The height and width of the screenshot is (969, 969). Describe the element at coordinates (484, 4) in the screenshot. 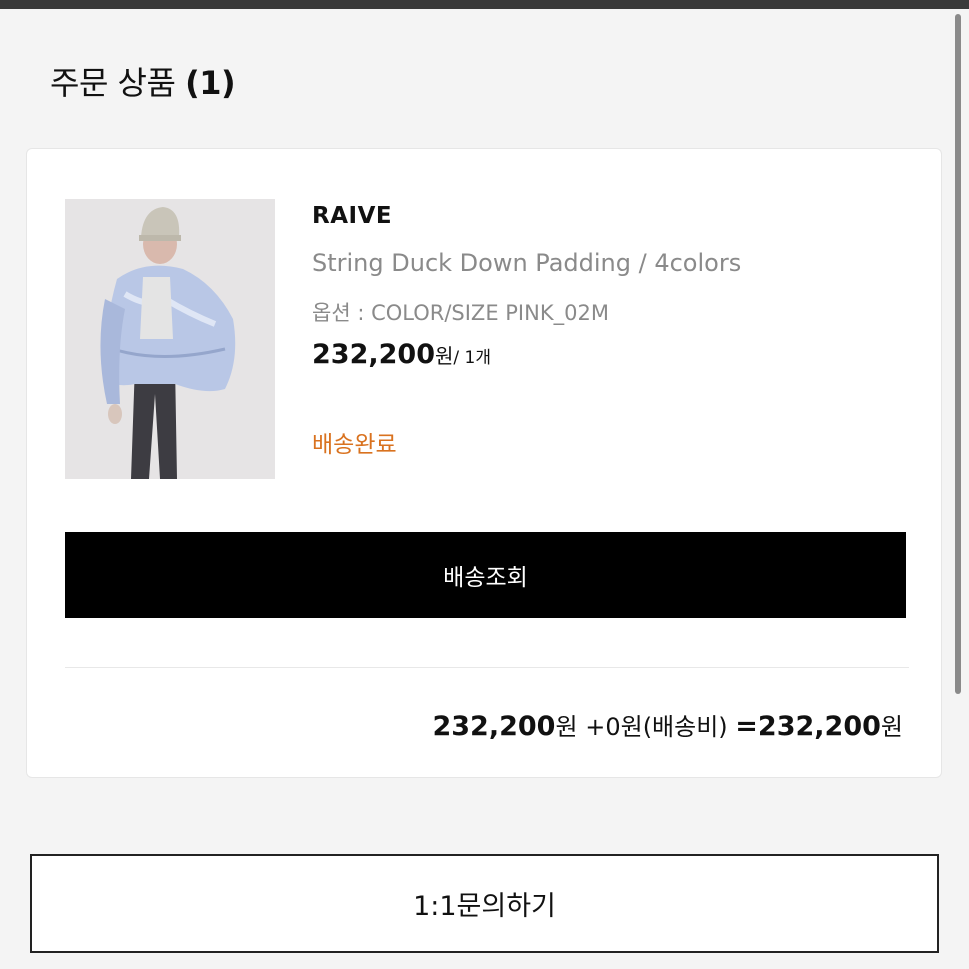

I see `top-bar` at that location.